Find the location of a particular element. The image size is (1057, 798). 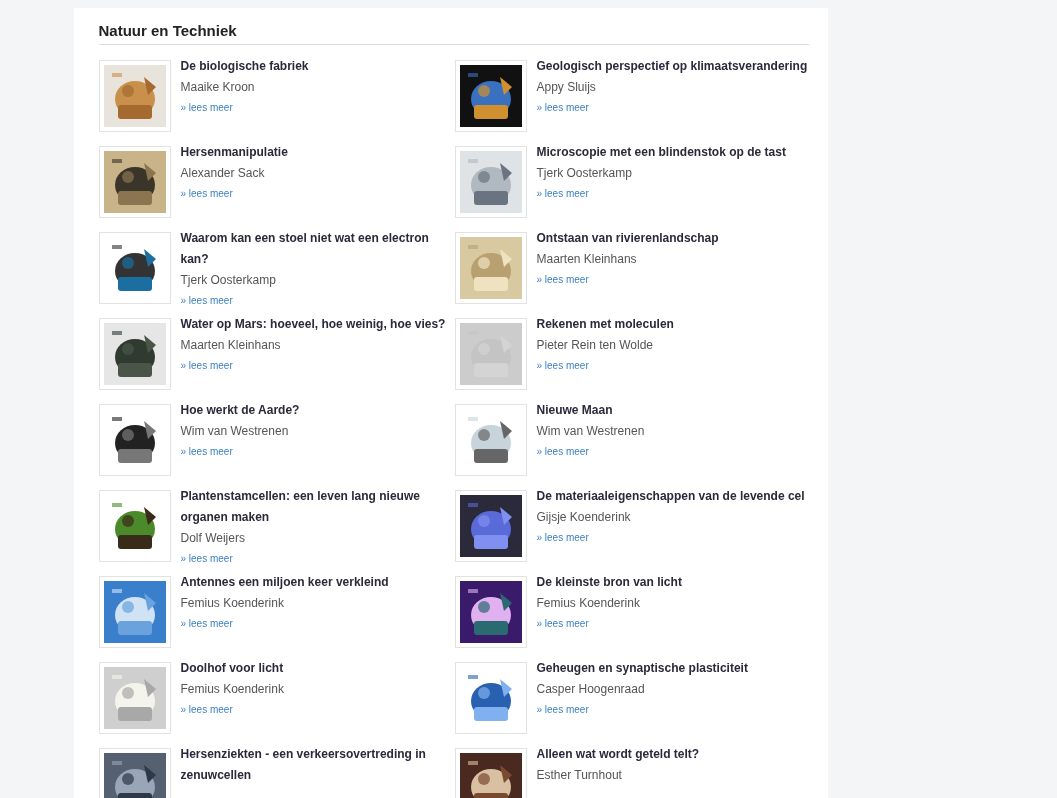

author-name: Dolf Weijers is located at coordinates (213, 538).